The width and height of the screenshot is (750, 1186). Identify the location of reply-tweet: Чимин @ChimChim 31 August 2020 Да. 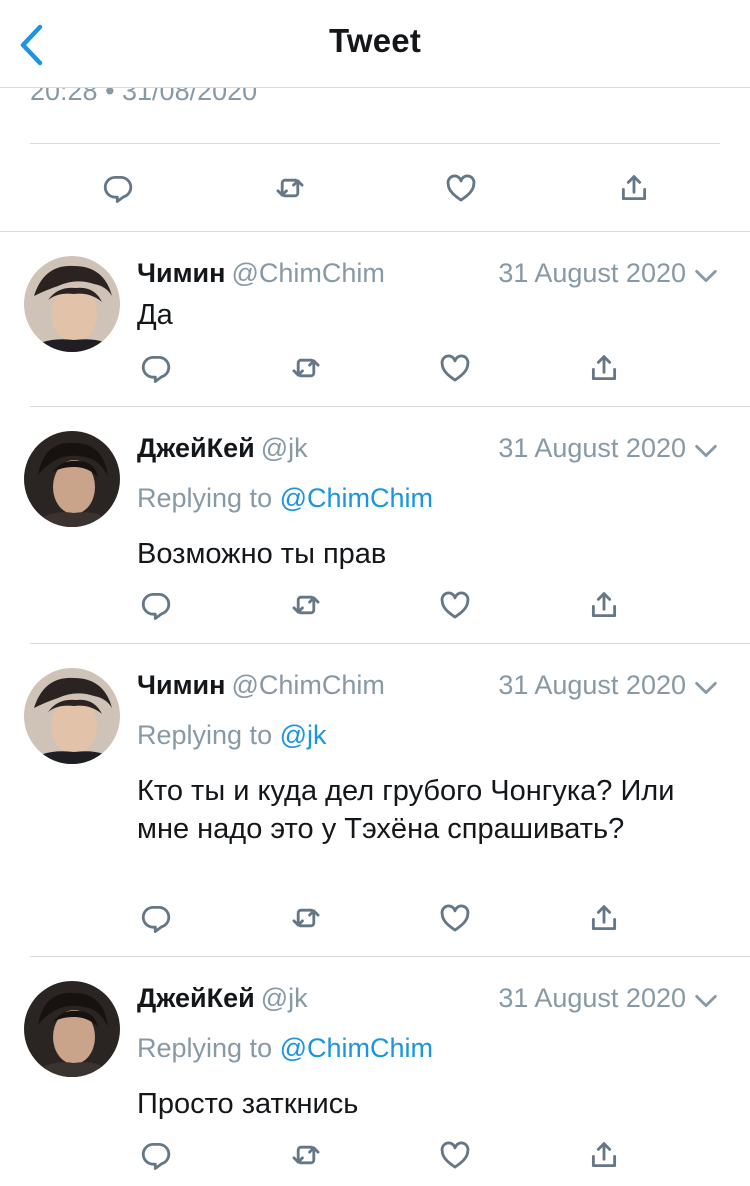
(375, 320).